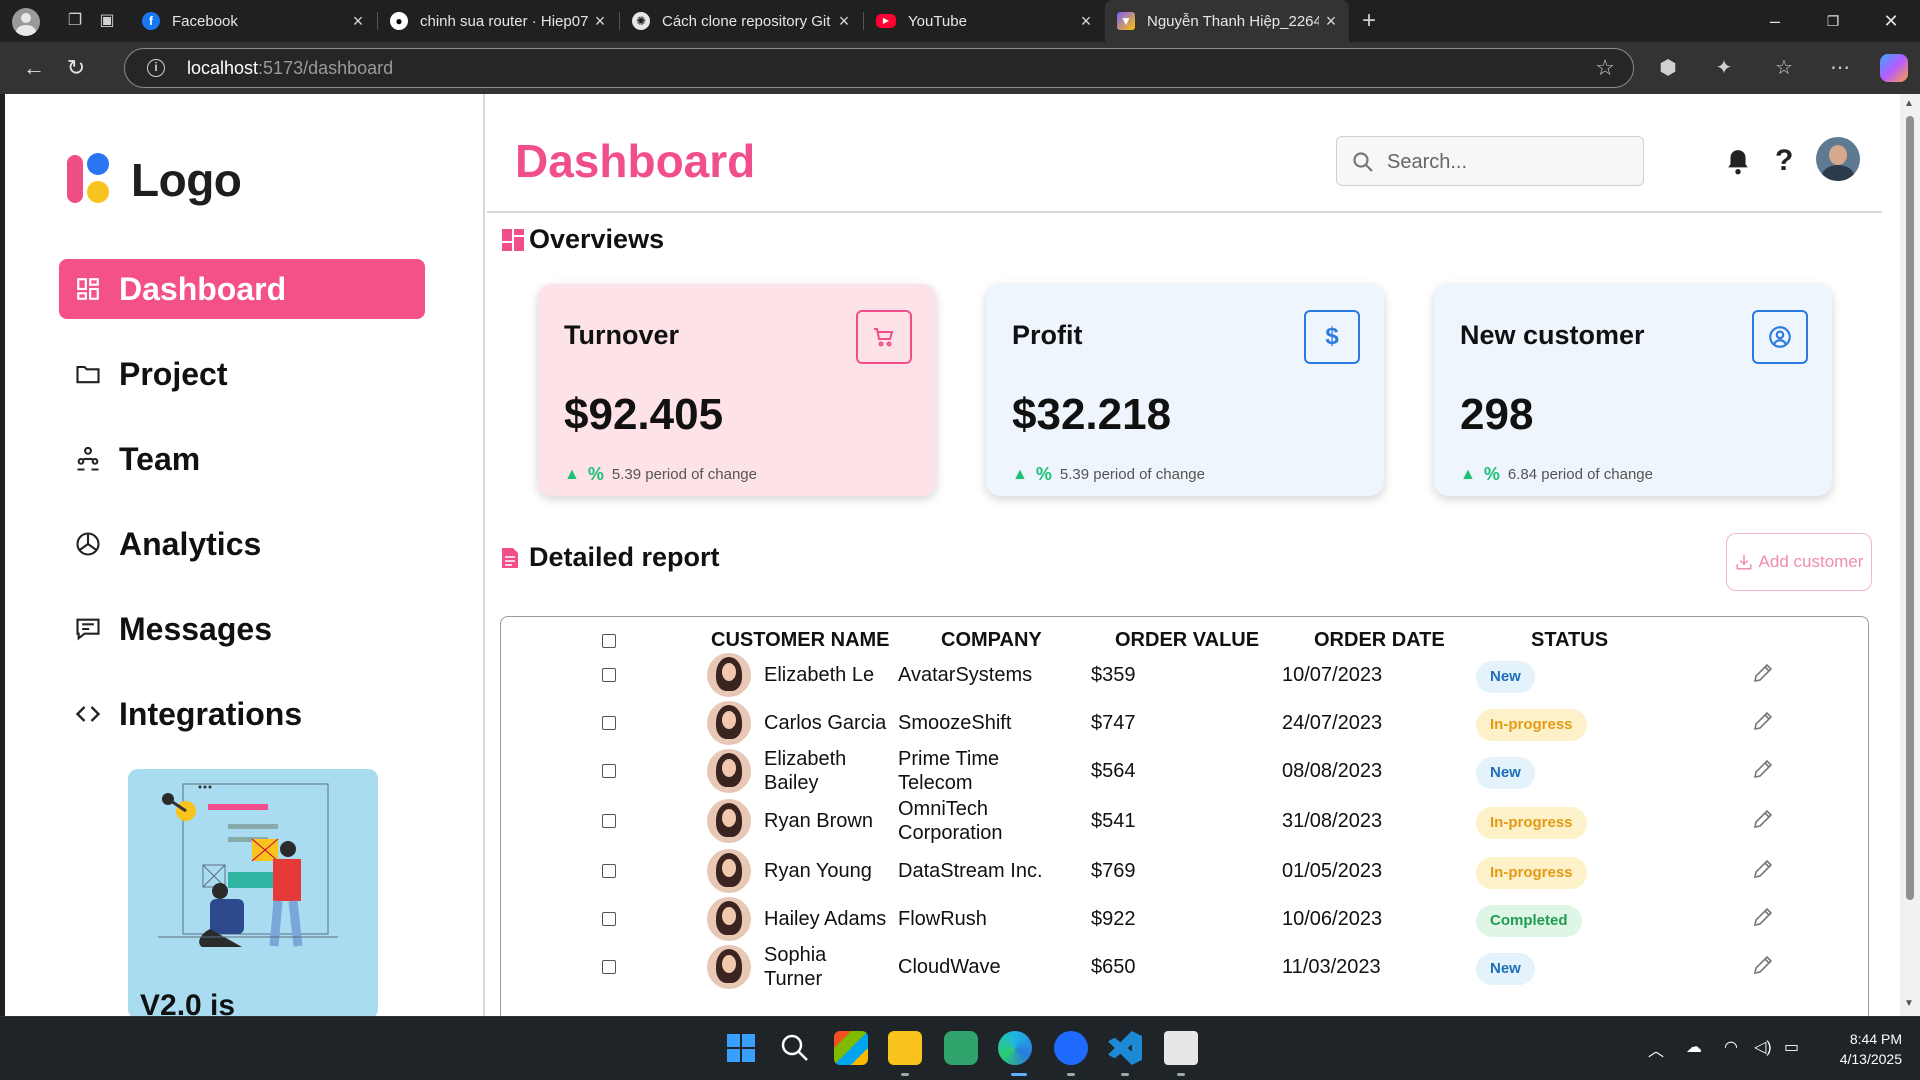 Image resolution: width=1920 pixels, height=1080 pixels. Describe the element at coordinates (253, 21) in the screenshot. I see `tab-facebook: f Facebook ×` at that location.